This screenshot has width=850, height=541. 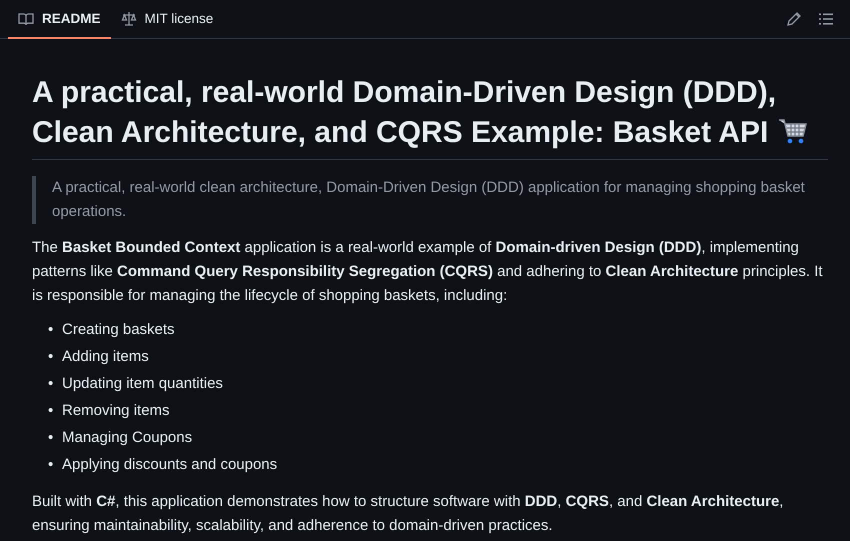 I want to click on tab: MIT license, so click(x=167, y=19).